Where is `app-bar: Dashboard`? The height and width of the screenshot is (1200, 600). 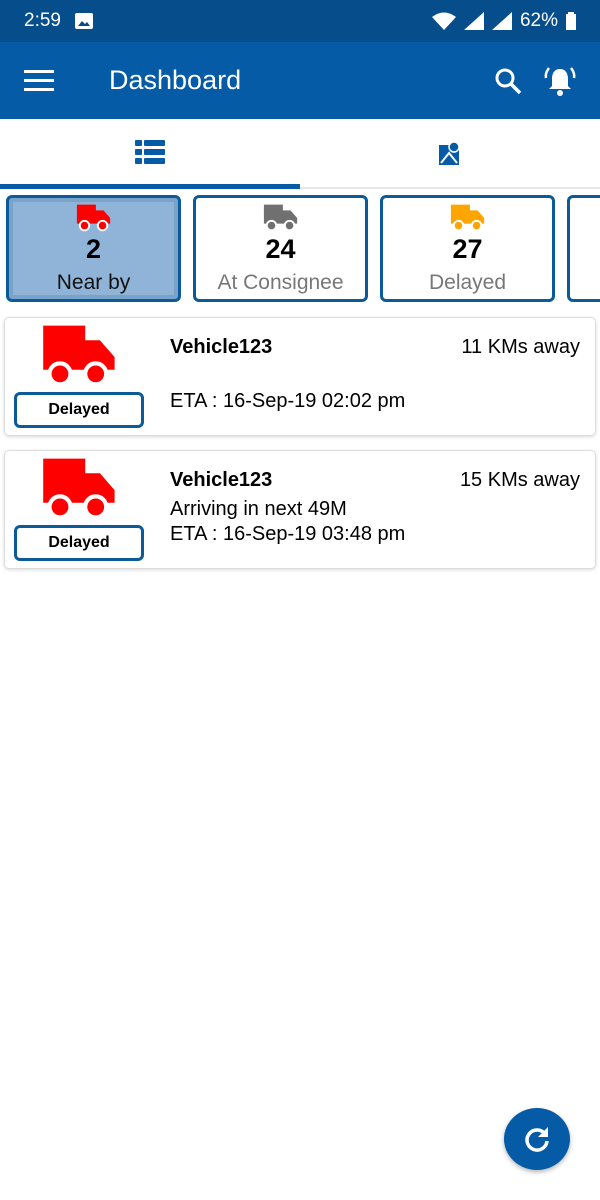 app-bar: Dashboard is located at coordinates (300, 80).